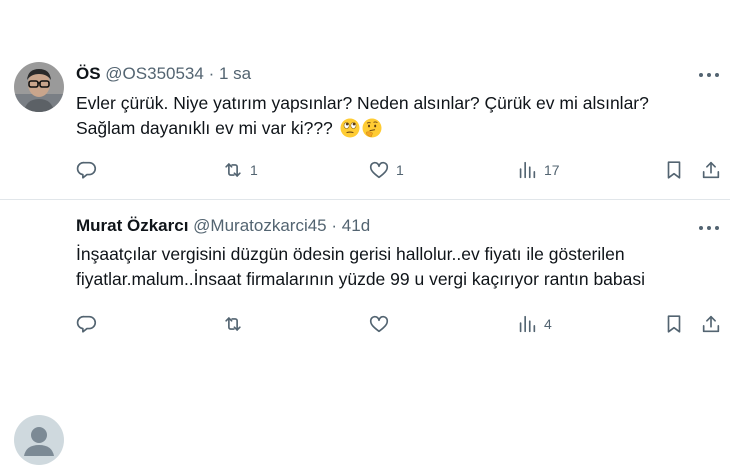  I want to click on timestamp: 1 sa, so click(235, 73).